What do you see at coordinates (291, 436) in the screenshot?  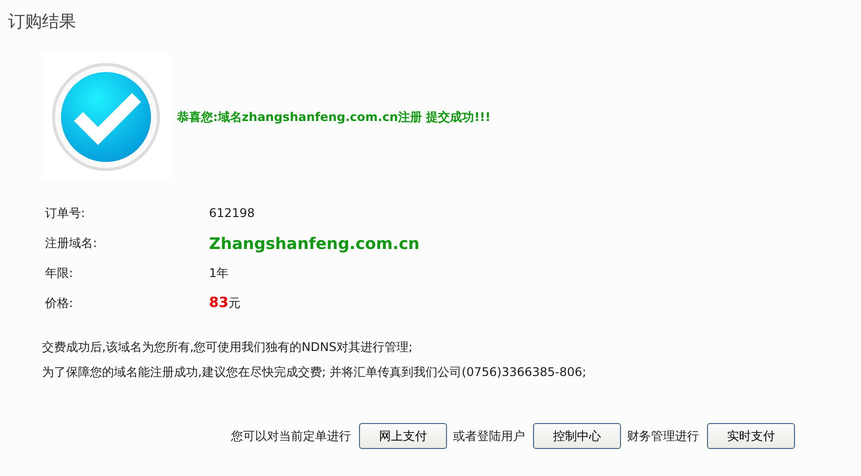 I see `action-text: 您可以对当前定单进行` at bounding box center [291, 436].